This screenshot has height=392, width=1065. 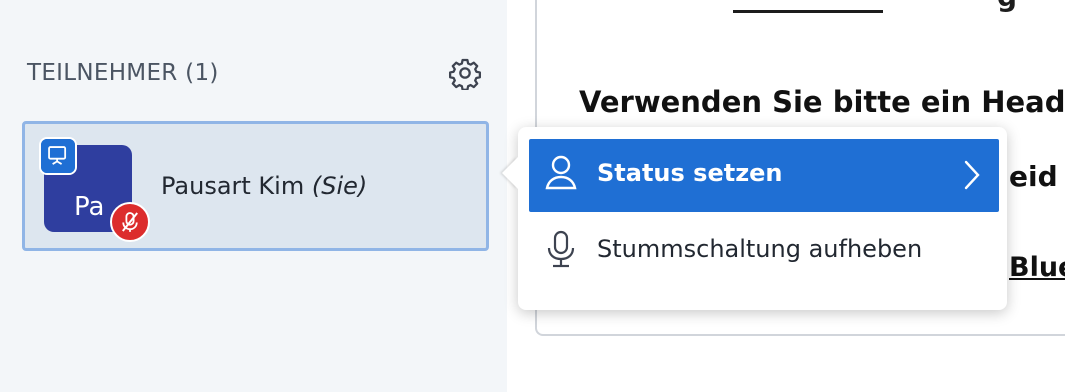 I want to click on menu-item-set-status: Status setzen, so click(x=764, y=175).